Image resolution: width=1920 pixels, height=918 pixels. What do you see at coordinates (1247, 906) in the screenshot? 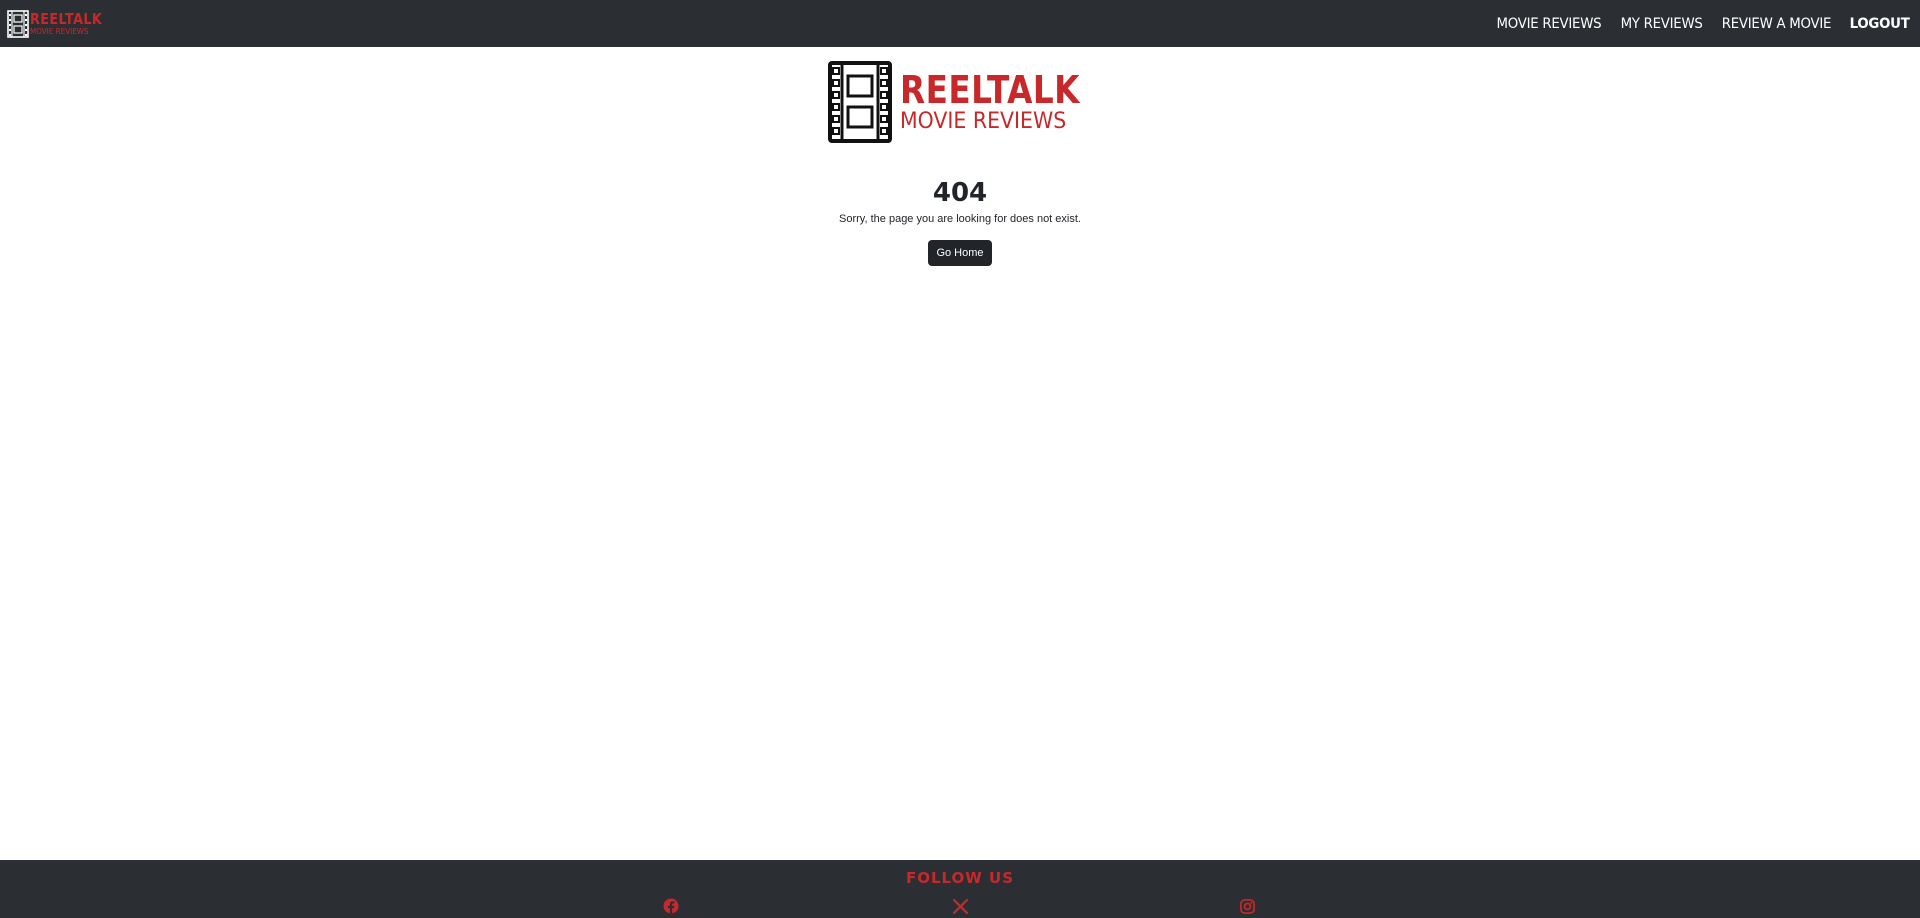
I see `instagram-icon` at bounding box center [1247, 906].